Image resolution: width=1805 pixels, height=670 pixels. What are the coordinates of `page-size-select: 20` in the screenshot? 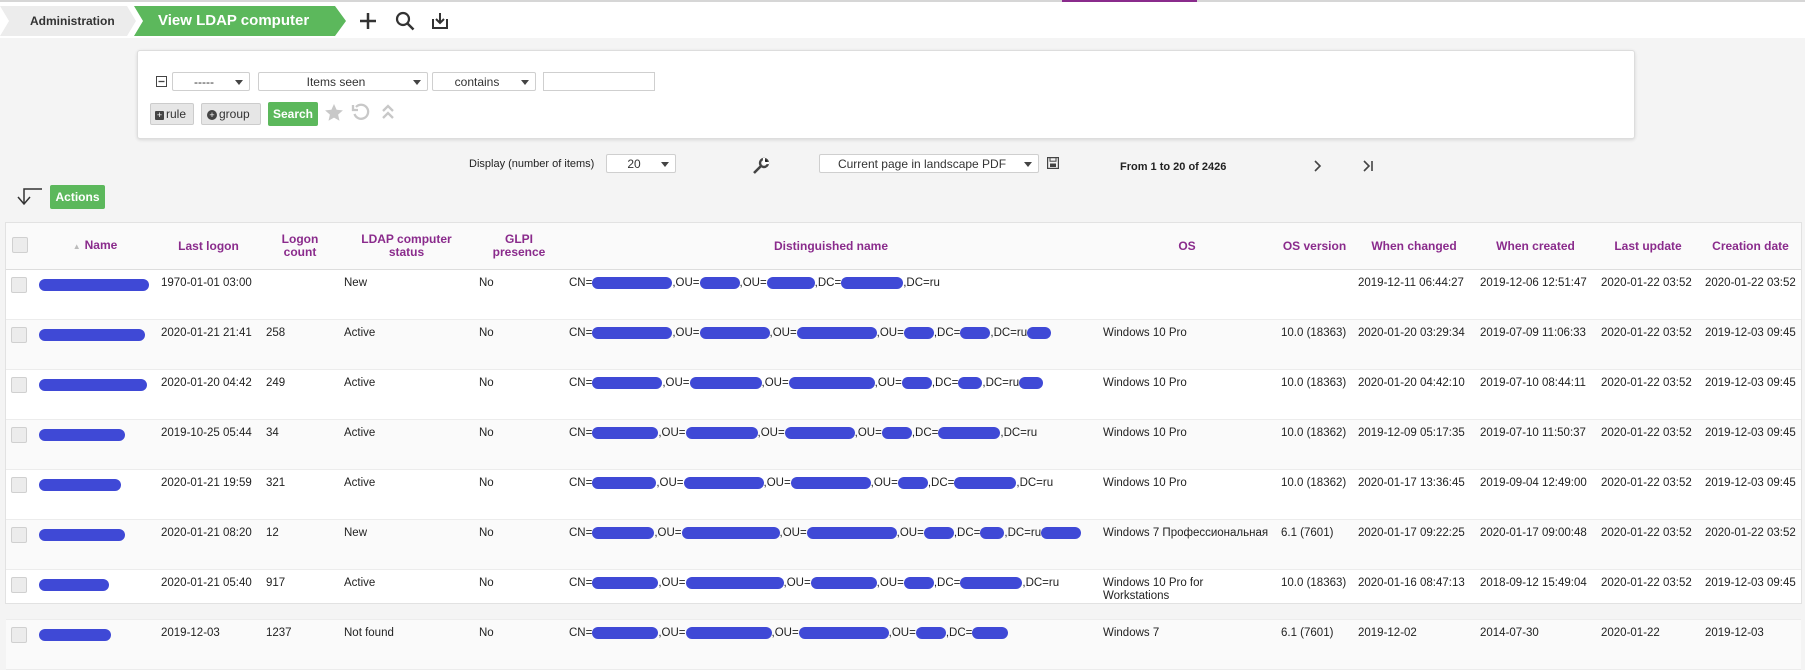 It's located at (641, 163).